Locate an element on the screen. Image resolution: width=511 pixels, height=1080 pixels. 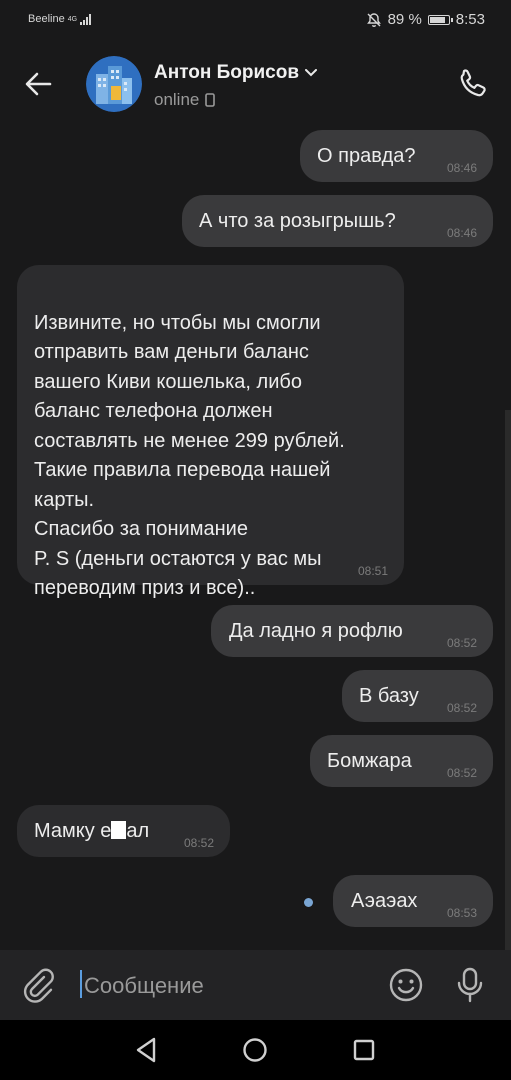
message-input: Сообщение is located at coordinates (225, 985).